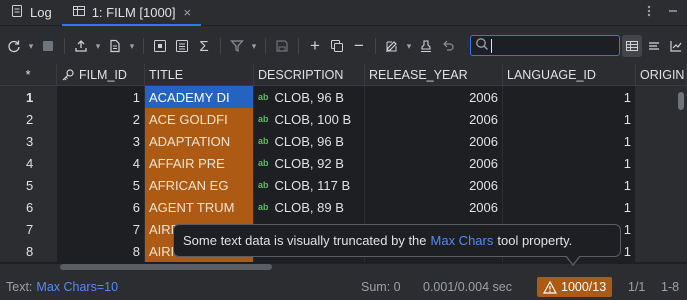 This screenshot has width=687, height=300. I want to click on column-header-release-year: RELEASE_YEAR, so click(434, 75).